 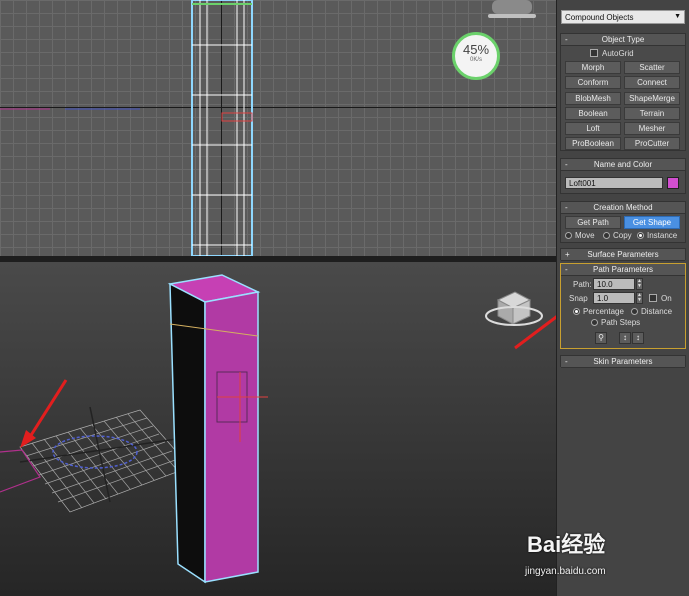 I want to click on scatter-button: Scatter, so click(x=652, y=67).